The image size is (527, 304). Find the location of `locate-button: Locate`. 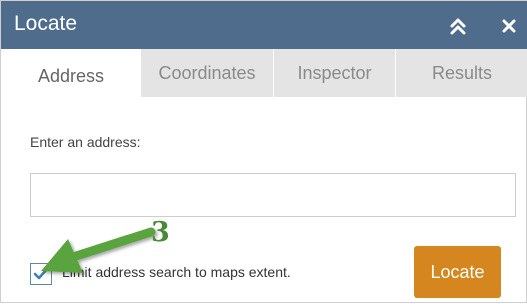

locate-button: Locate is located at coordinates (457, 272).